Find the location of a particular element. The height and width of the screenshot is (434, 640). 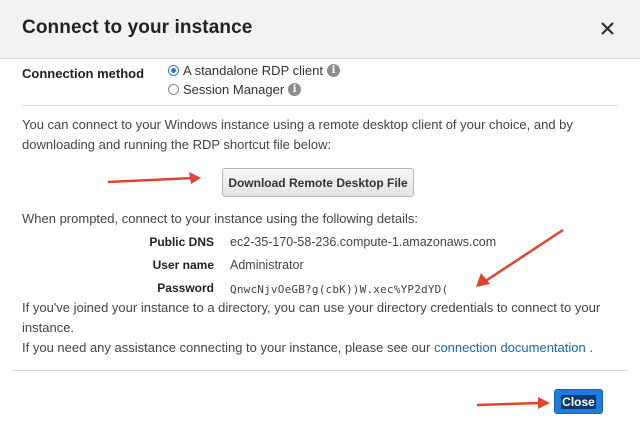

dialog-title: Connect to your instance is located at coordinates (137, 27).